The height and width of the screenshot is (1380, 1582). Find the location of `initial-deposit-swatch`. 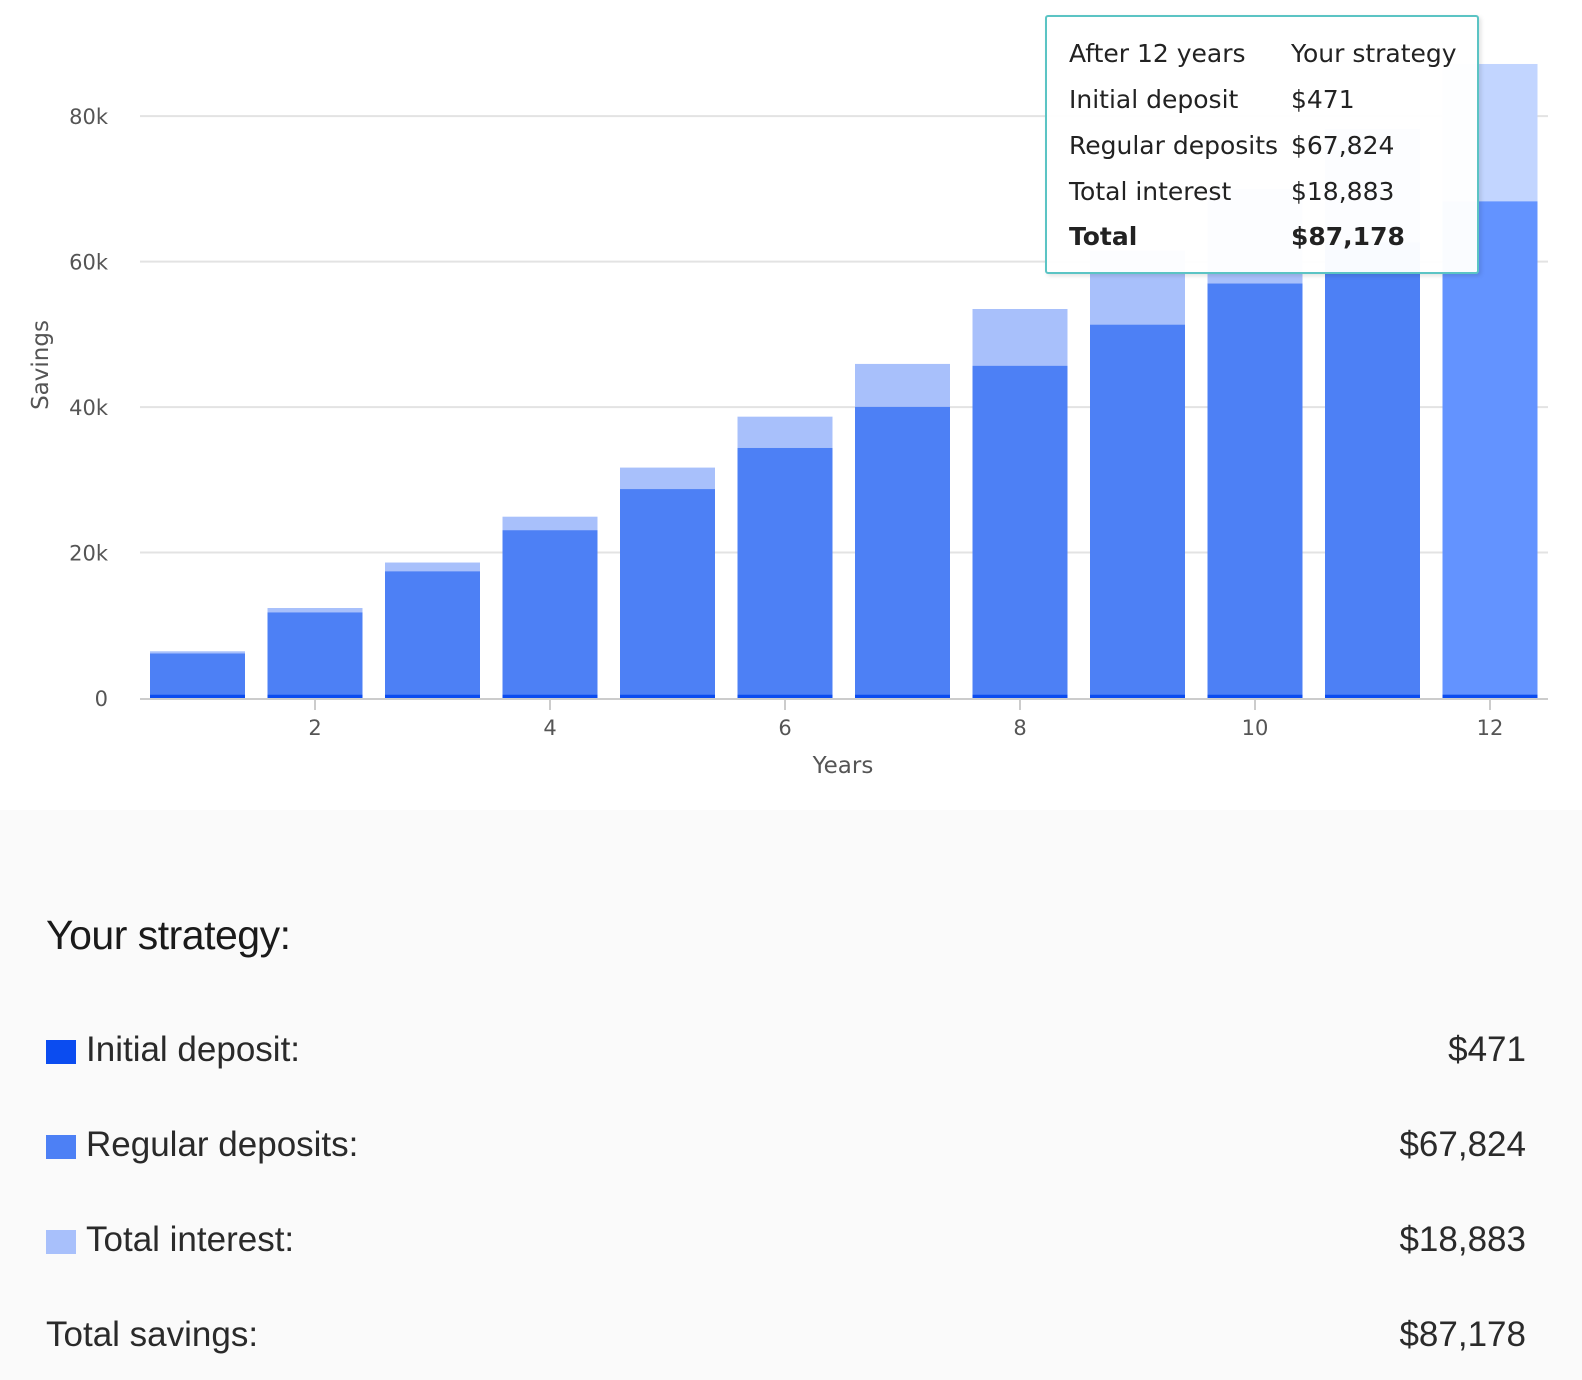

initial-deposit-swatch is located at coordinates (61, 1052).